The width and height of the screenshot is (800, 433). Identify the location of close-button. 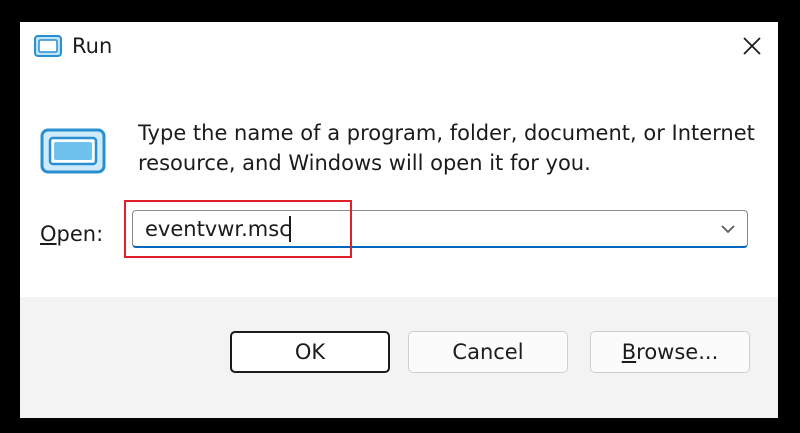
(752, 46).